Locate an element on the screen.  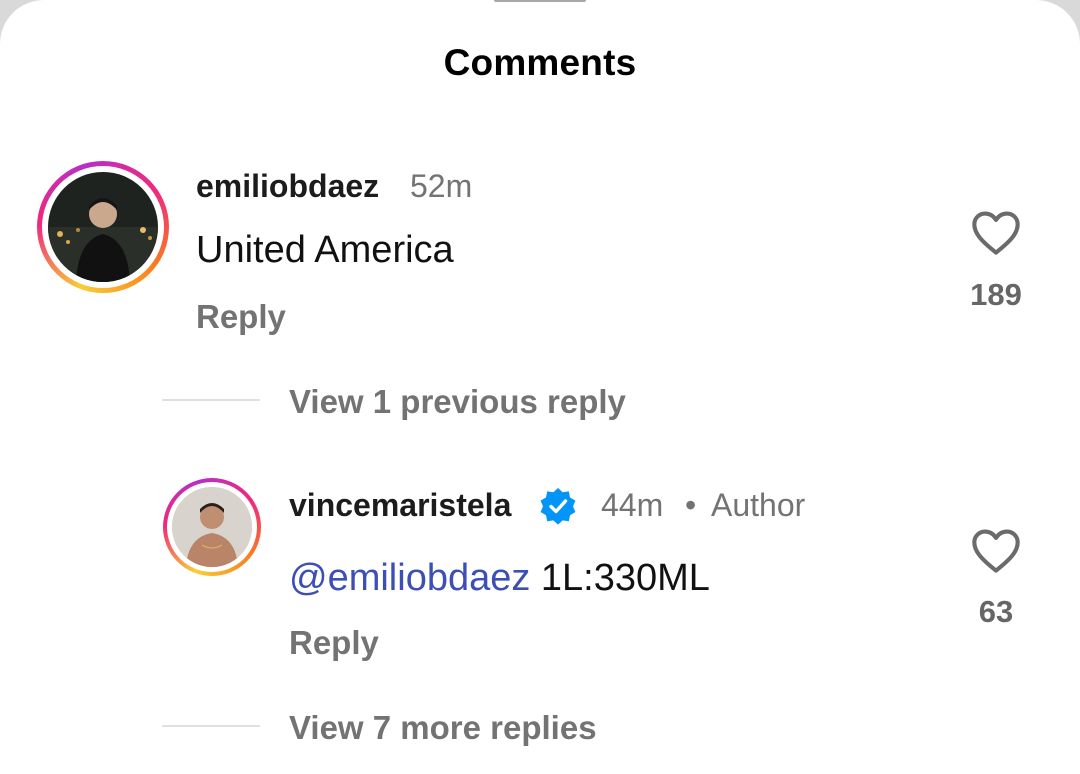
reply-time: 44m is located at coordinates (632, 505).